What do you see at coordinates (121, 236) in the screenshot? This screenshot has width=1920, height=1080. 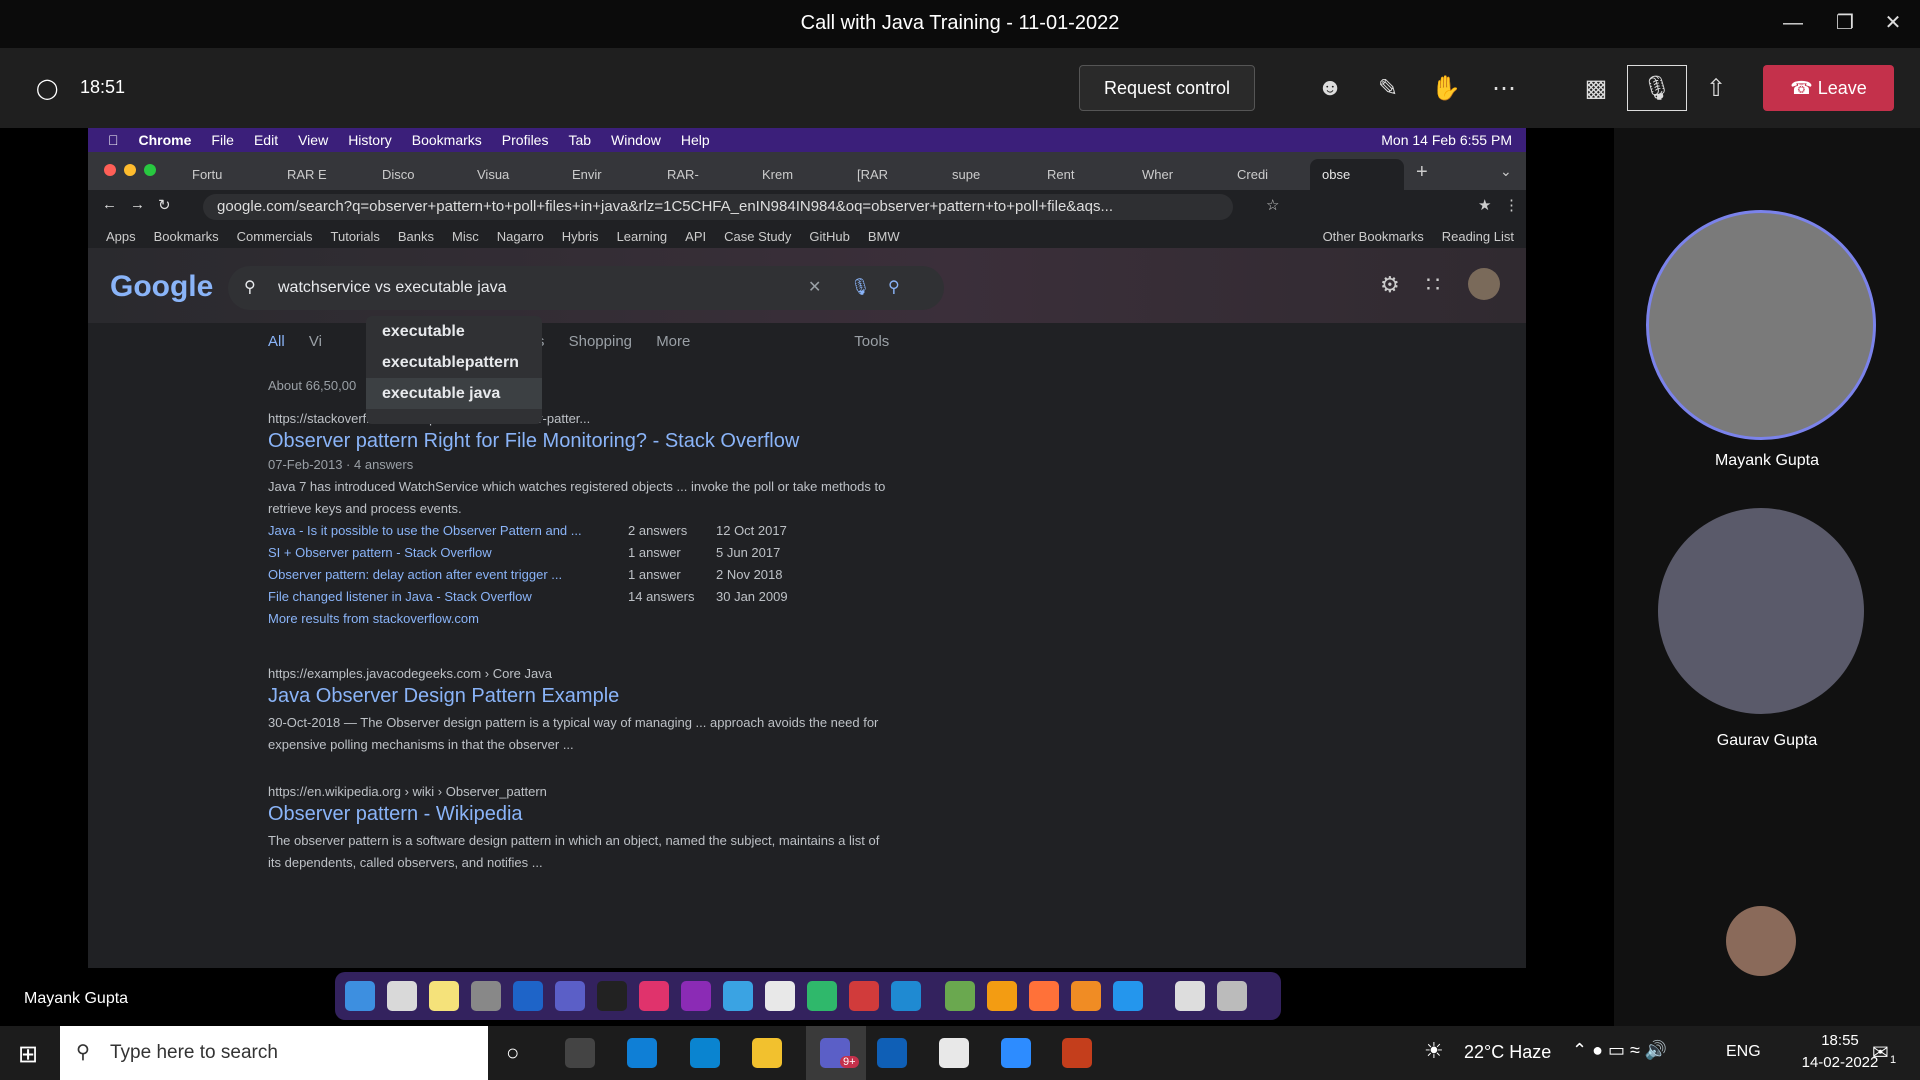 I see `bookmark-apps: Apps` at bounding box center [121, 236].